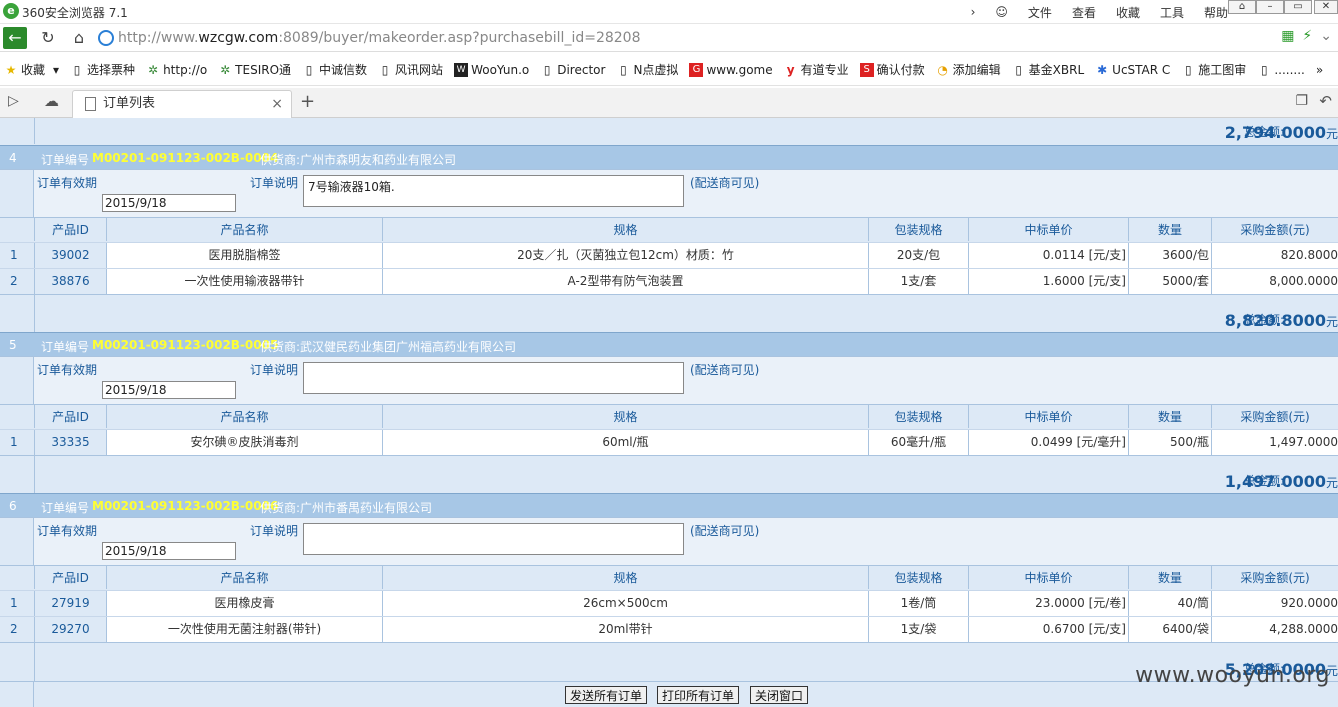  What do you see at coordinates (779, 695) in the screenshot?
I see `close-window-button: 关闭窗口` at bounding box center [779, 695].